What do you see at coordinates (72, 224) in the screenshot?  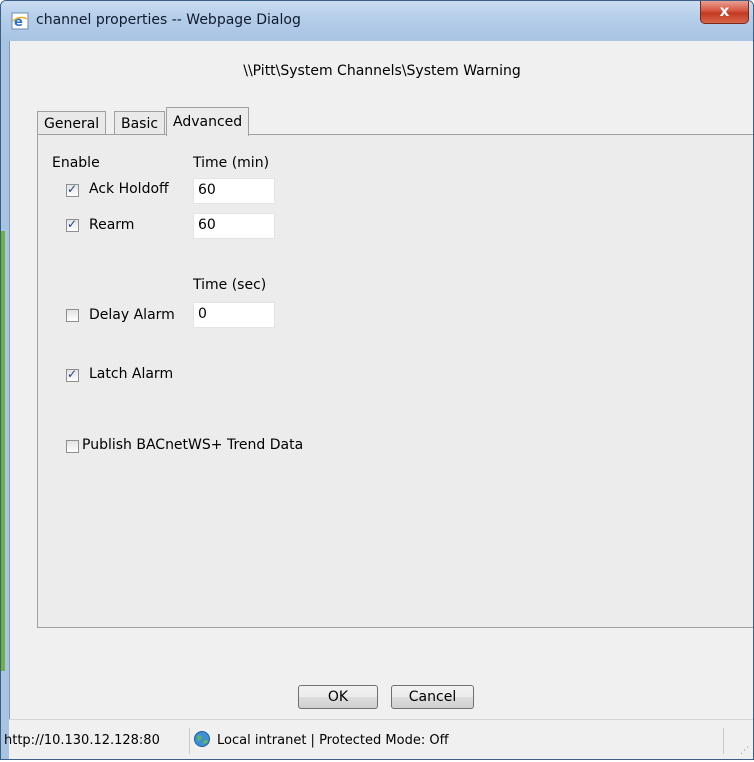 I see `rearm-checkbox` at bounding box center [72, 224].